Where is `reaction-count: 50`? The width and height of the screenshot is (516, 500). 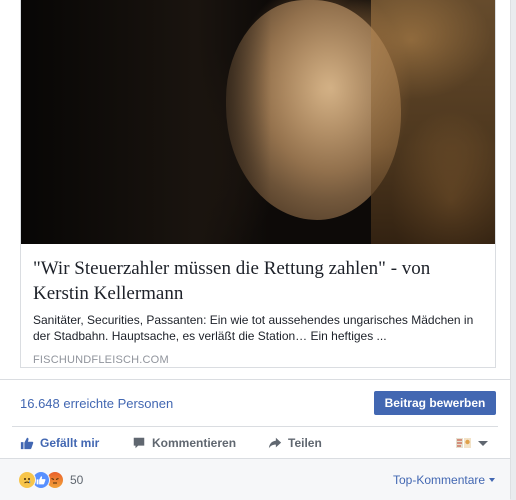 reaction-count: 50 is located at coordinates (76, 480).